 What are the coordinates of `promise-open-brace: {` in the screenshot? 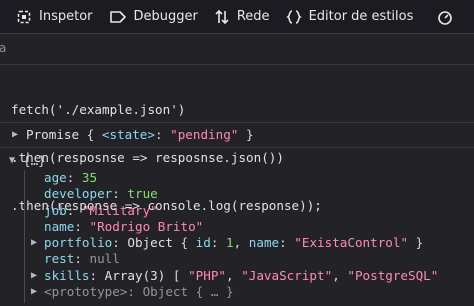 It's located at (90, 134).